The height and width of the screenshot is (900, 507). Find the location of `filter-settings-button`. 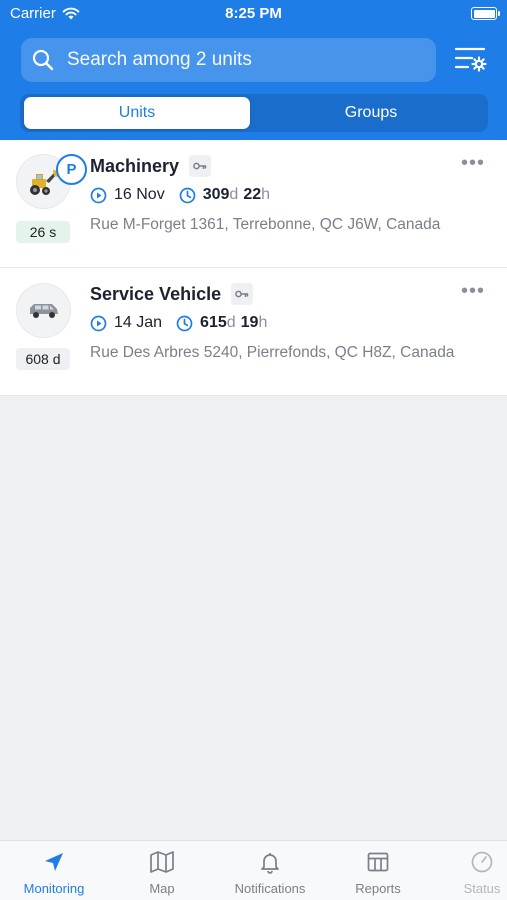

filter-settings-button is located at coordinates (470, 60).